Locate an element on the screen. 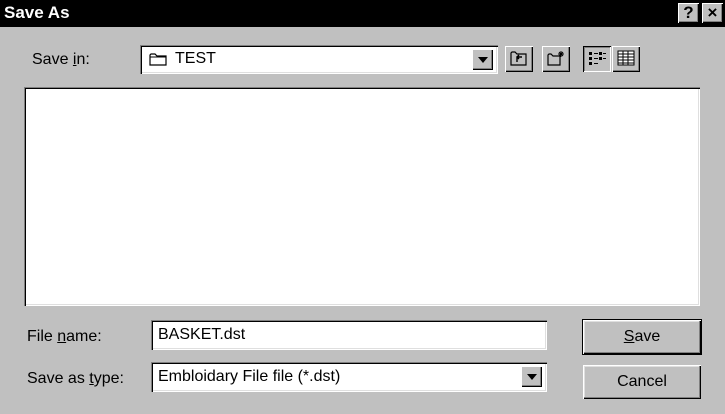 The image size is (725, 414). list-view-icon is located at coordinates (597, 58).